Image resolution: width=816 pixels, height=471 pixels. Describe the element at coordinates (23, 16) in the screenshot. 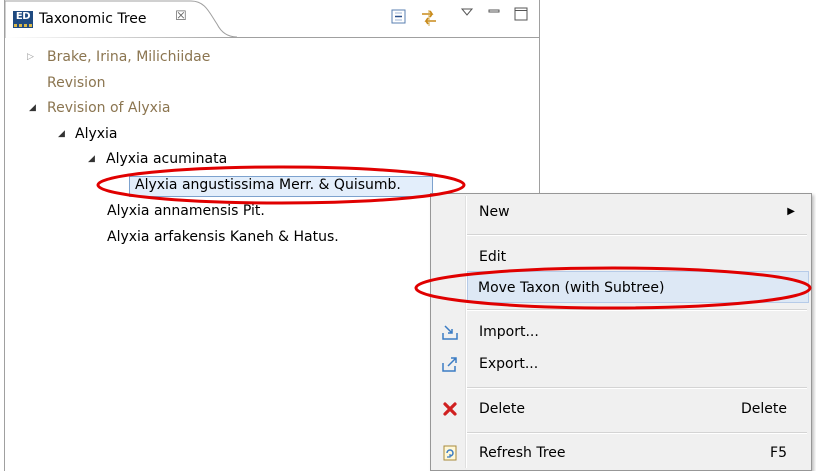

I see `app-icon-text: ED` at that location.